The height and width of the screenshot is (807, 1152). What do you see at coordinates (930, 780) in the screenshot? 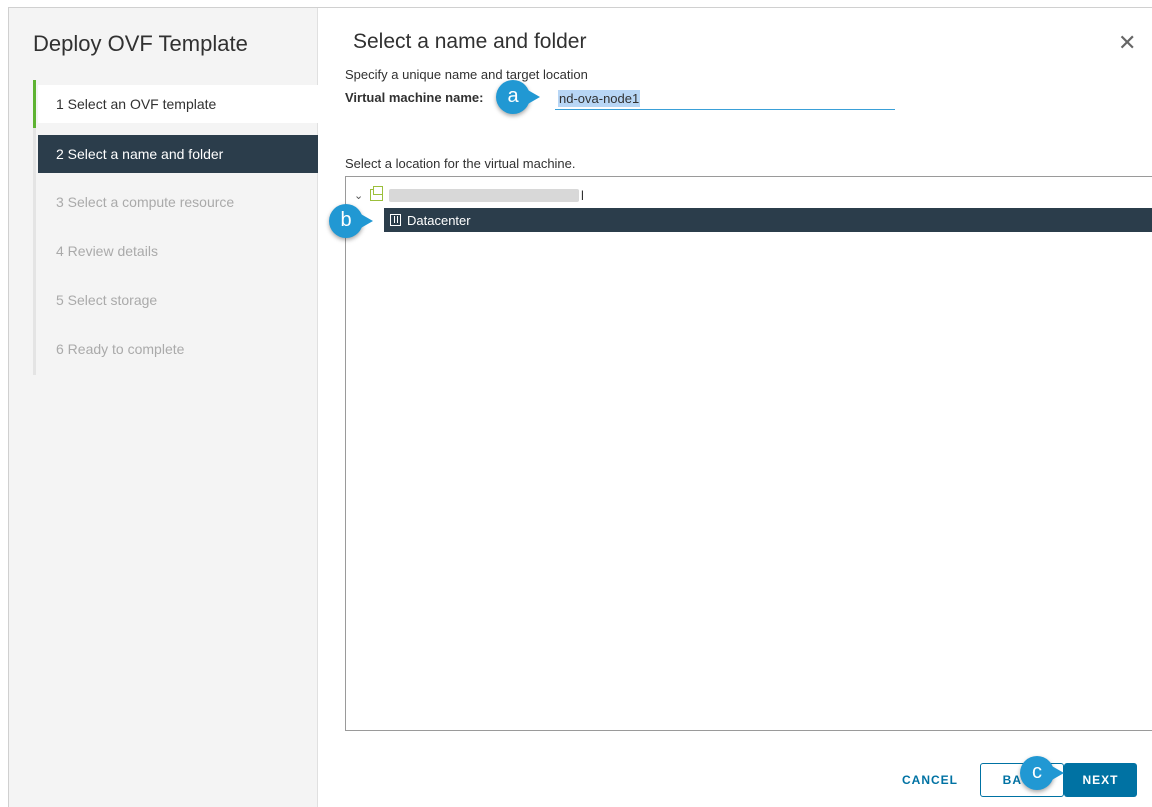
I see `cancel-button: CANCEL` at bounding box center [930, 780].